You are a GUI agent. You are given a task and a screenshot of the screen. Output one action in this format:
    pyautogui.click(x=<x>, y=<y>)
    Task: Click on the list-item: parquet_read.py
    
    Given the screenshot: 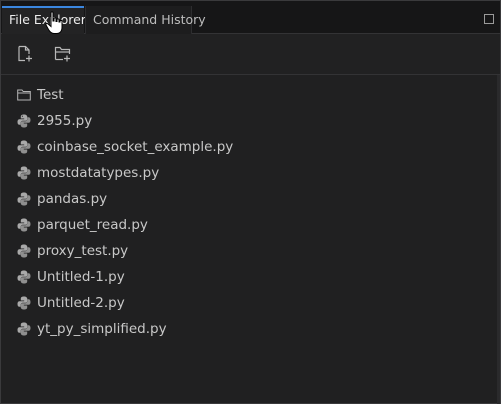 What is the action you would take?
    pyautogui.click(x=250, y=225)
    